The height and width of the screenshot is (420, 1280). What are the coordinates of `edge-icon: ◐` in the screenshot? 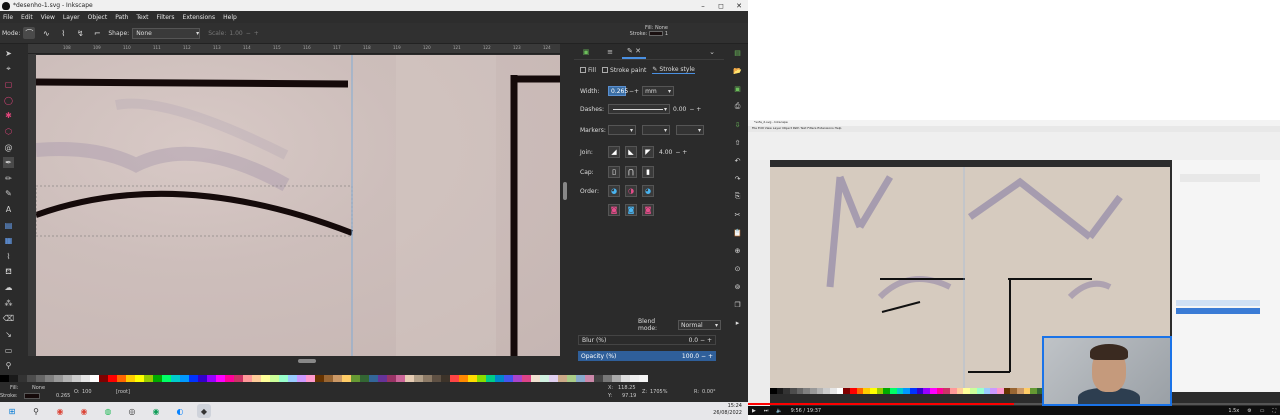 It's located at (180, 411).